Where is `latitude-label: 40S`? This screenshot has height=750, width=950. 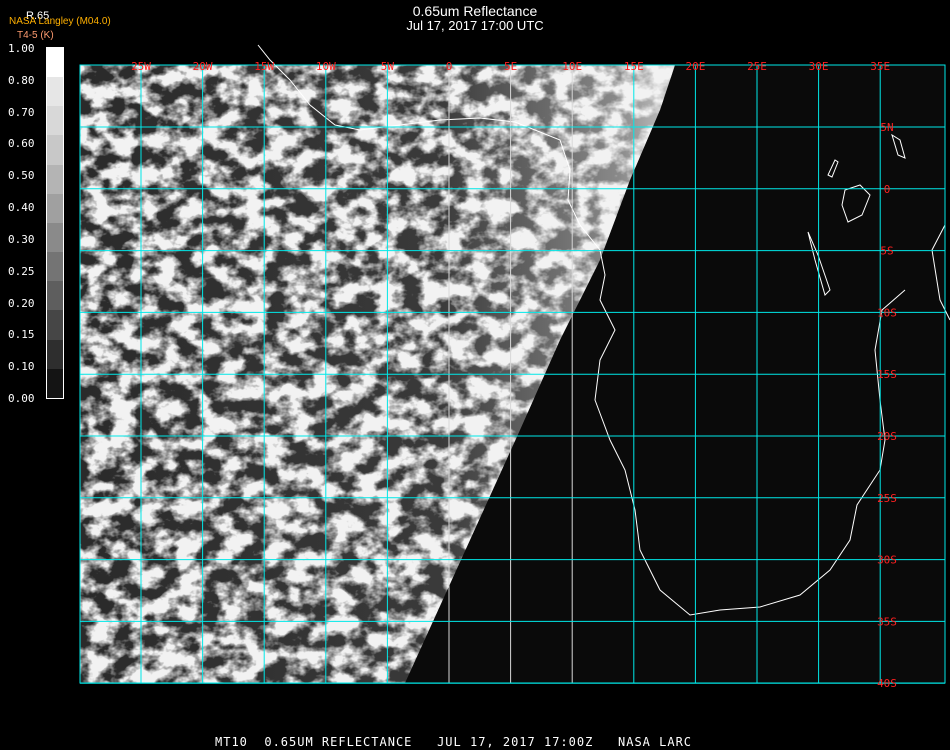
latitude-label: 40S is located at coordinates (887, 683).